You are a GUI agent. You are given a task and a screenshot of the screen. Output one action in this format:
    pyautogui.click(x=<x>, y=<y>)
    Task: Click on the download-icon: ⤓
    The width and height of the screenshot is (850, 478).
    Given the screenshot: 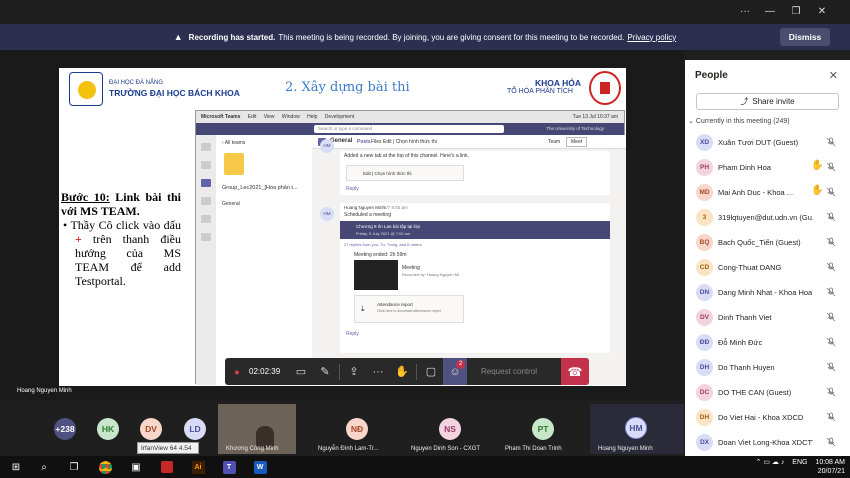 What is the action you would take?
    pyautogui.click(x=363, y=308)
    